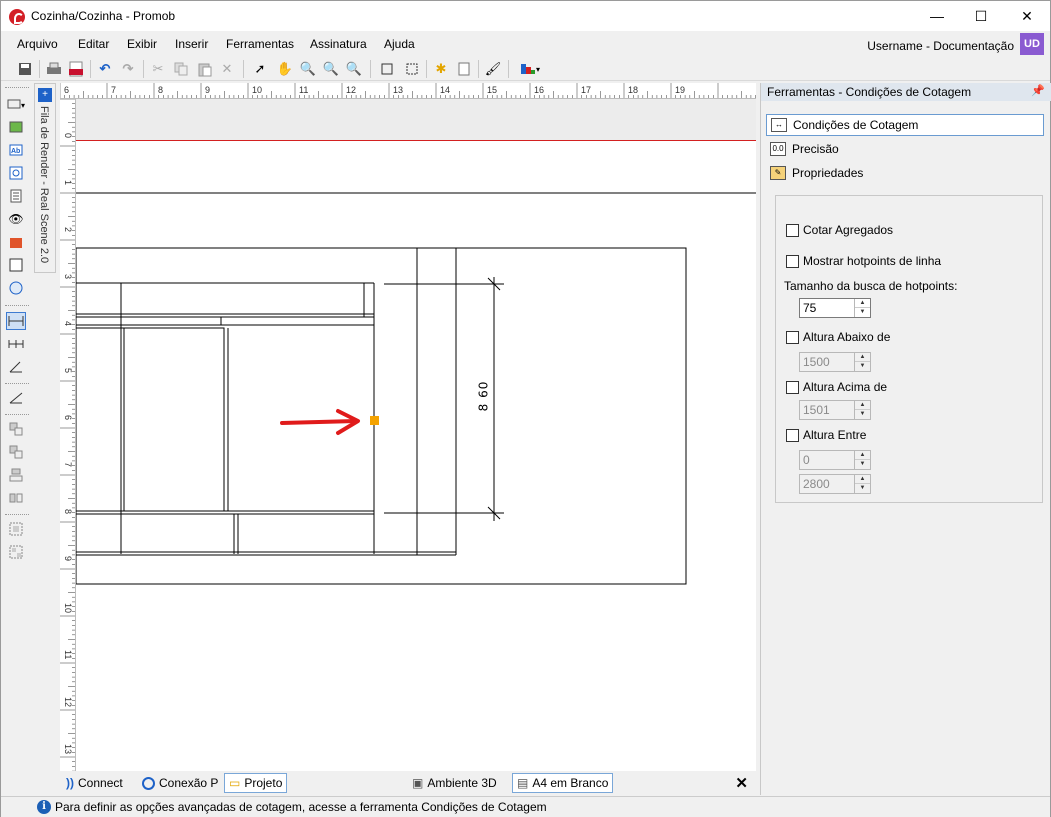  I want to click on clock-tool-icon, so click(16, 288).